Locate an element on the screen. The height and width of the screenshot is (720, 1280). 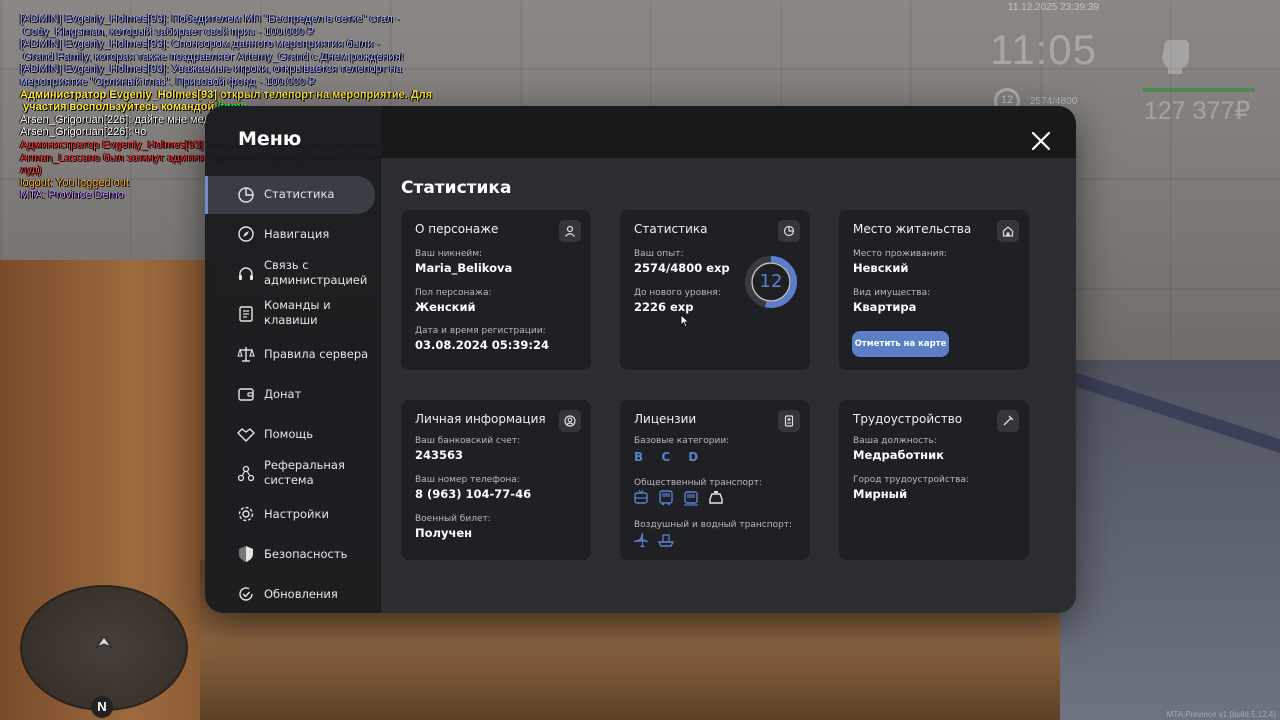
card-title: Место жительства is located at coordinates (912, 229).